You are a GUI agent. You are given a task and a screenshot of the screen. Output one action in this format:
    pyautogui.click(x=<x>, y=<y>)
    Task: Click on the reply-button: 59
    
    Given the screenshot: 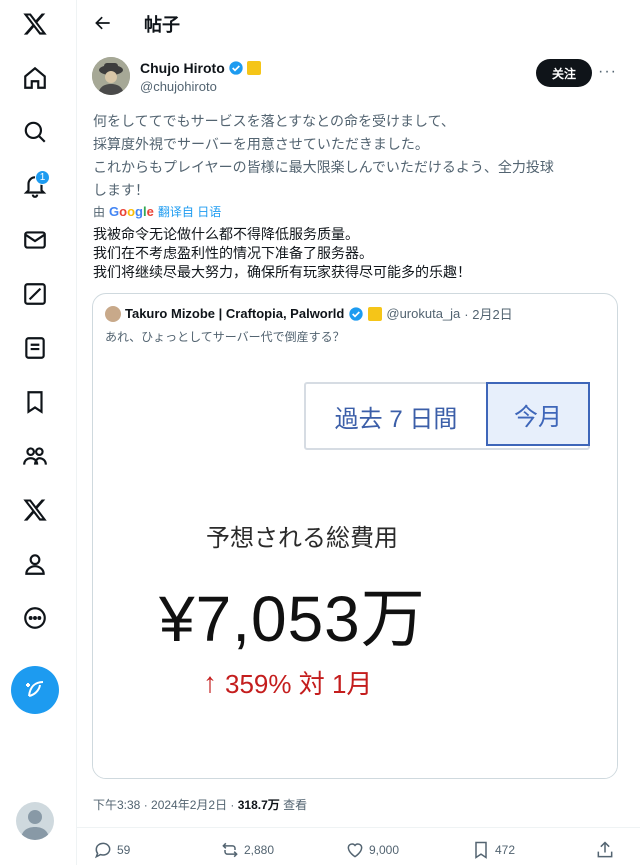 What is the action you would take?
    pyautogui.click(x=111, y=850)
    